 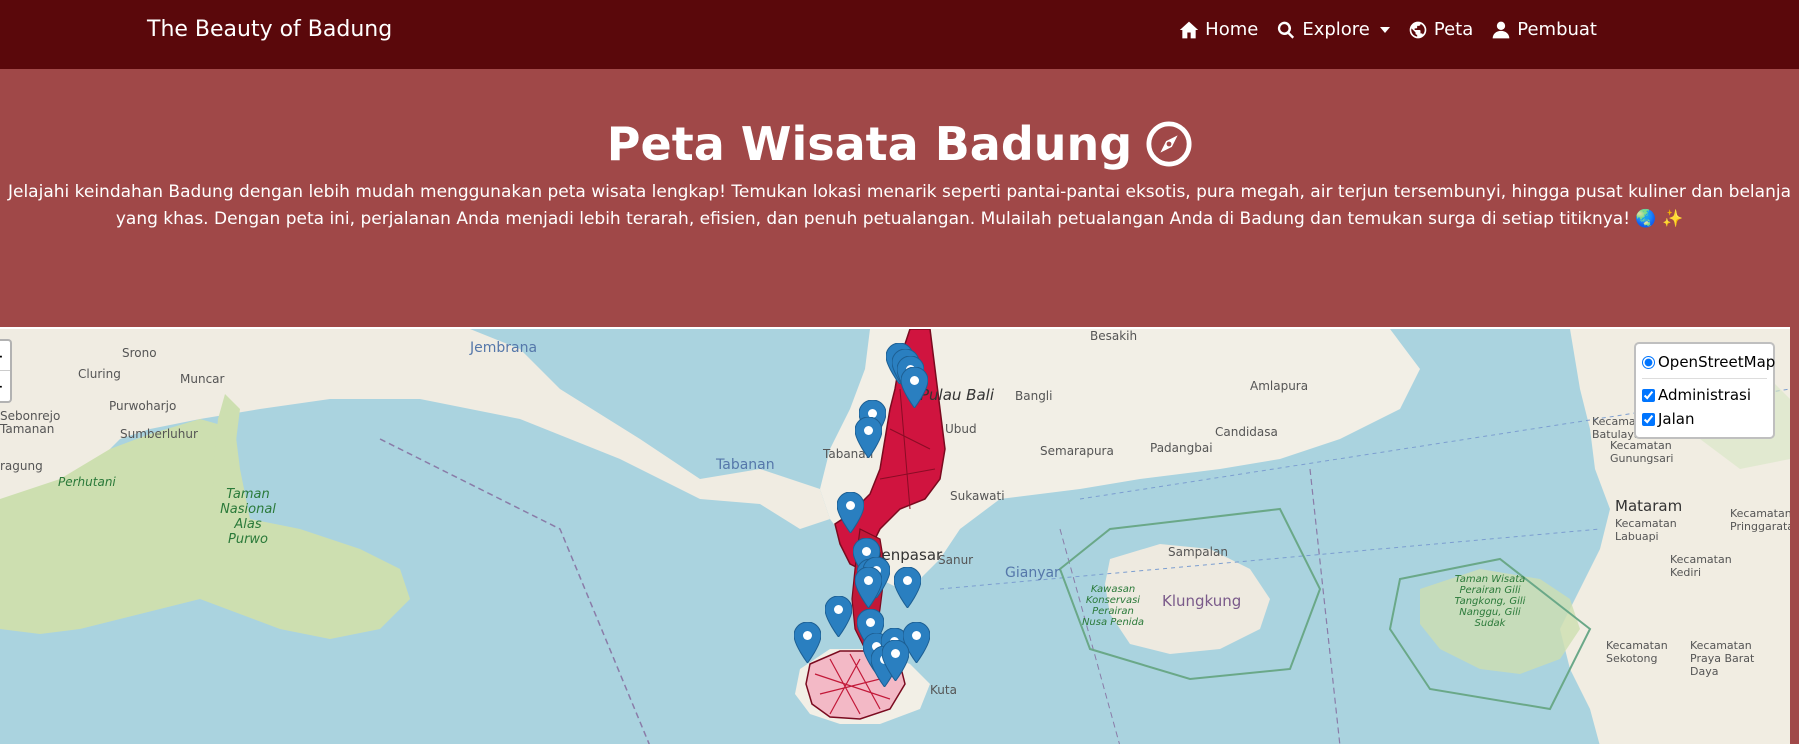 What do you see at coordinates (99, 374) in the screenshot?
I see `map-label: Cluring` at bounding box center [99, 374].